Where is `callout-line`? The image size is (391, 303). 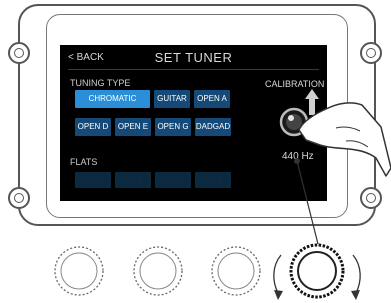
callout-line is located at coordinates (307, 202).